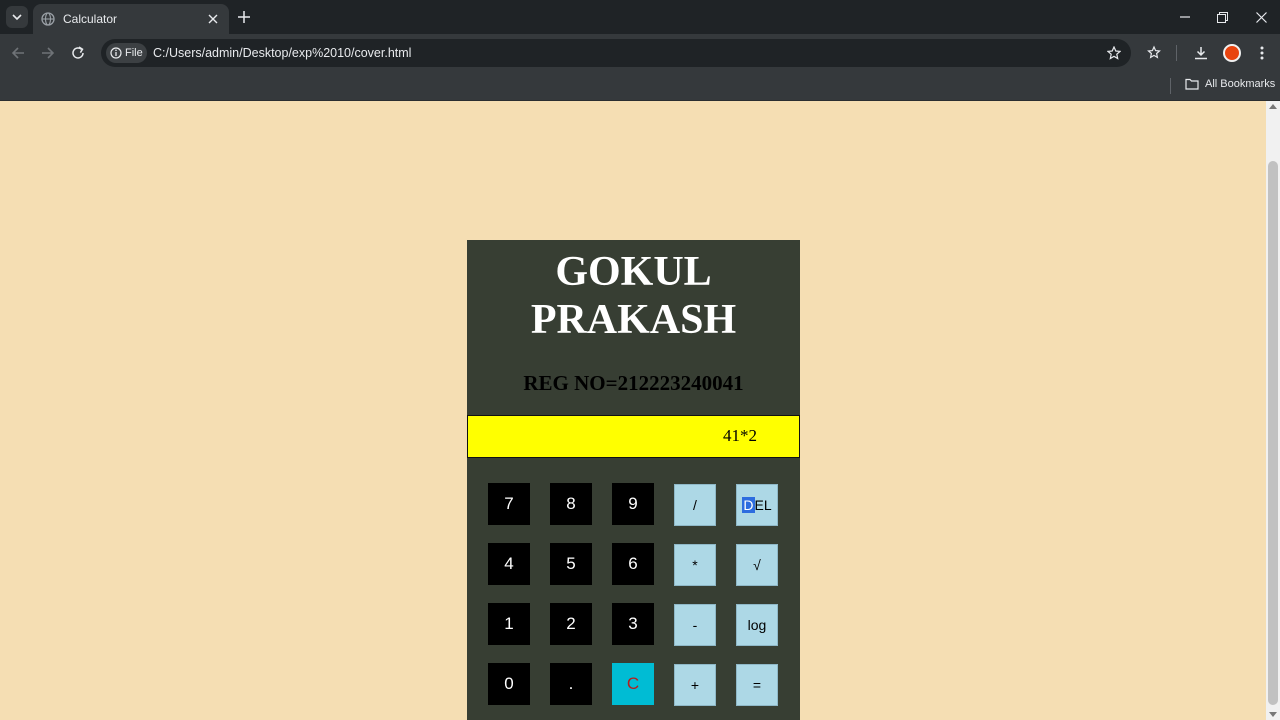  I want to click on forward-button, so click(48, 53).